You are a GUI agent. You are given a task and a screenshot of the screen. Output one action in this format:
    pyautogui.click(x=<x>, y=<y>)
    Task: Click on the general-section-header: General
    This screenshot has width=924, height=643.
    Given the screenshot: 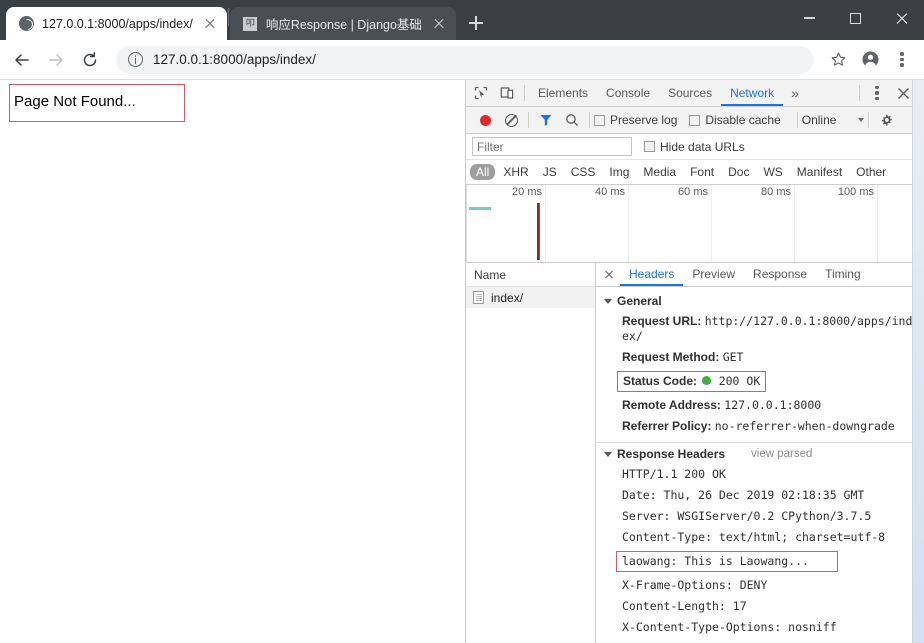 What is the action you would take?
    pyautogui.click(x=760, y=301)
    